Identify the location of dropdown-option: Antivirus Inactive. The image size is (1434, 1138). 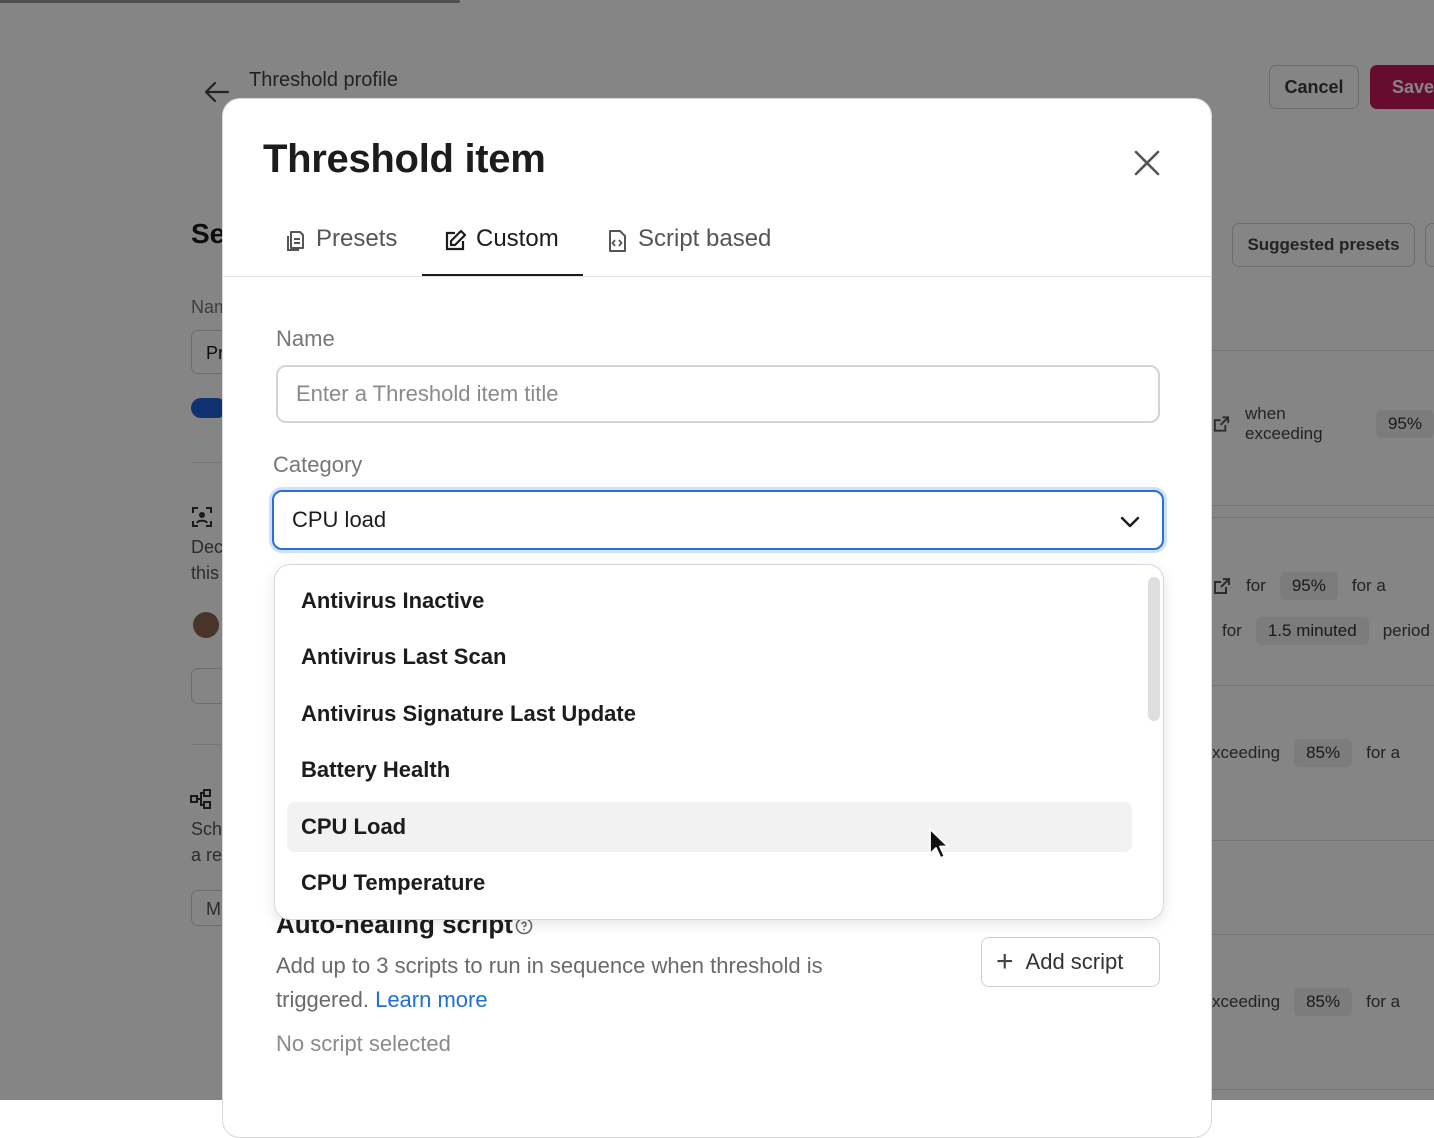
(709, 601).